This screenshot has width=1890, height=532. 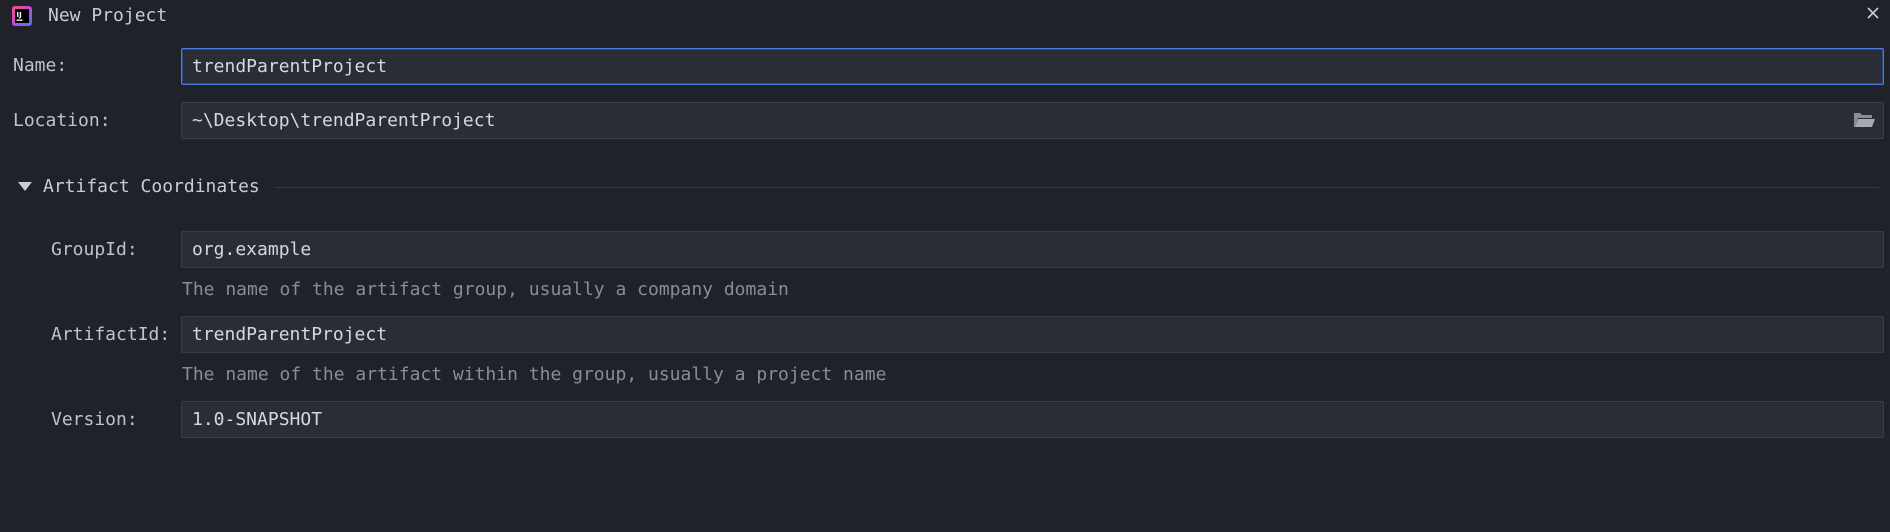 What do you see at coordinates (111, 334) in the screenshot?
I see `artifact-id-label: ArtifactId:` at bounding box center [111, 334].